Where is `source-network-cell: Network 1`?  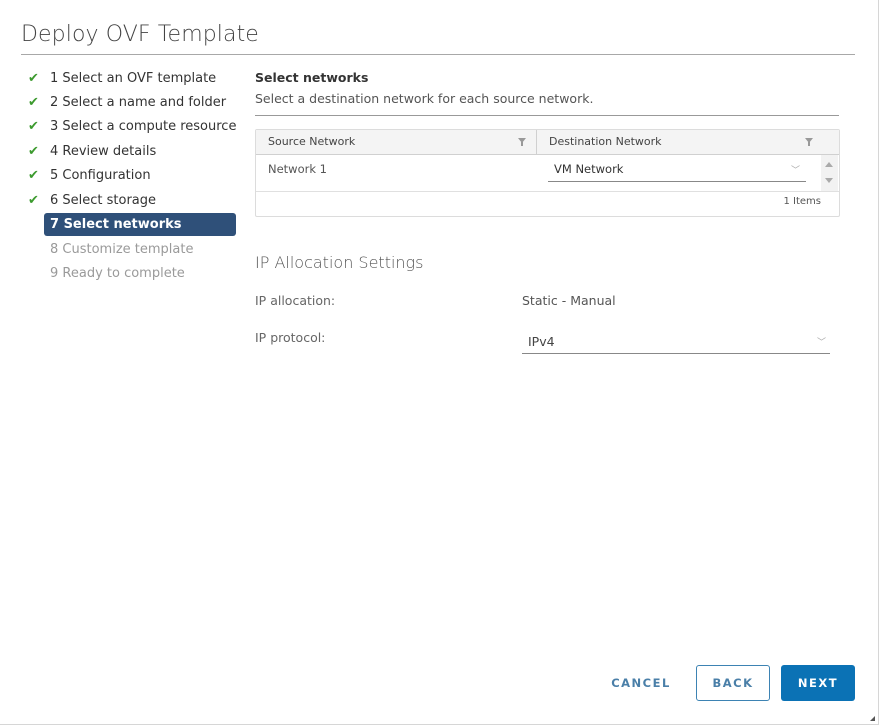 source-network-cell: Network 1 is located at coordinates (297, 169).